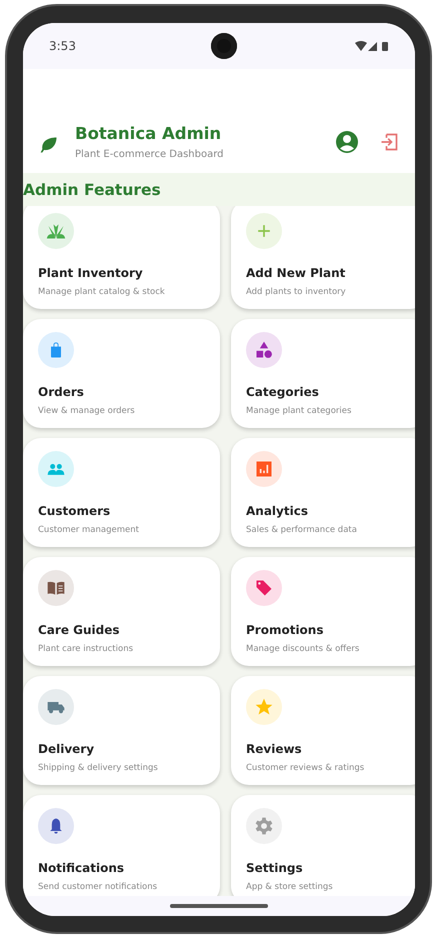  I want to click on feature-description: Plant care instructions, so click(86, 649).